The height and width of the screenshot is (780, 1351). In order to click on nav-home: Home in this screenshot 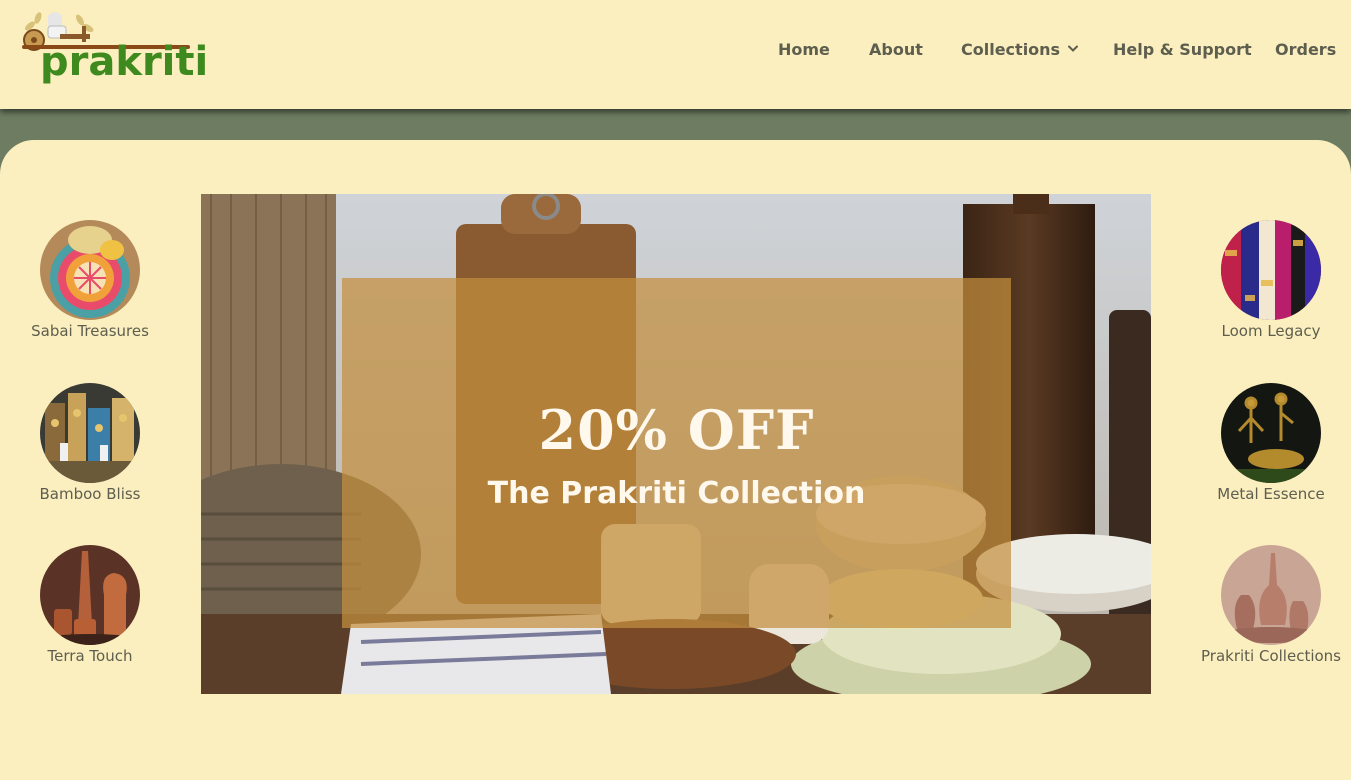, I will do `click(804, 53)`.